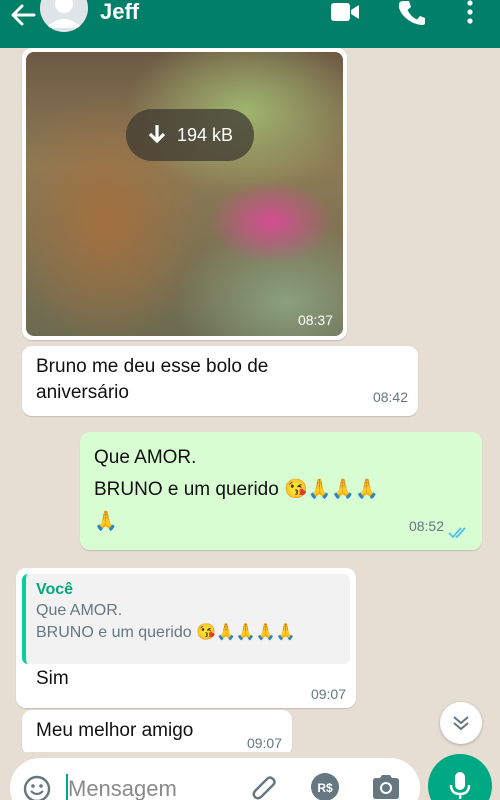 The image size is (500, 800). I want to click on back-button, so click(23, 15).